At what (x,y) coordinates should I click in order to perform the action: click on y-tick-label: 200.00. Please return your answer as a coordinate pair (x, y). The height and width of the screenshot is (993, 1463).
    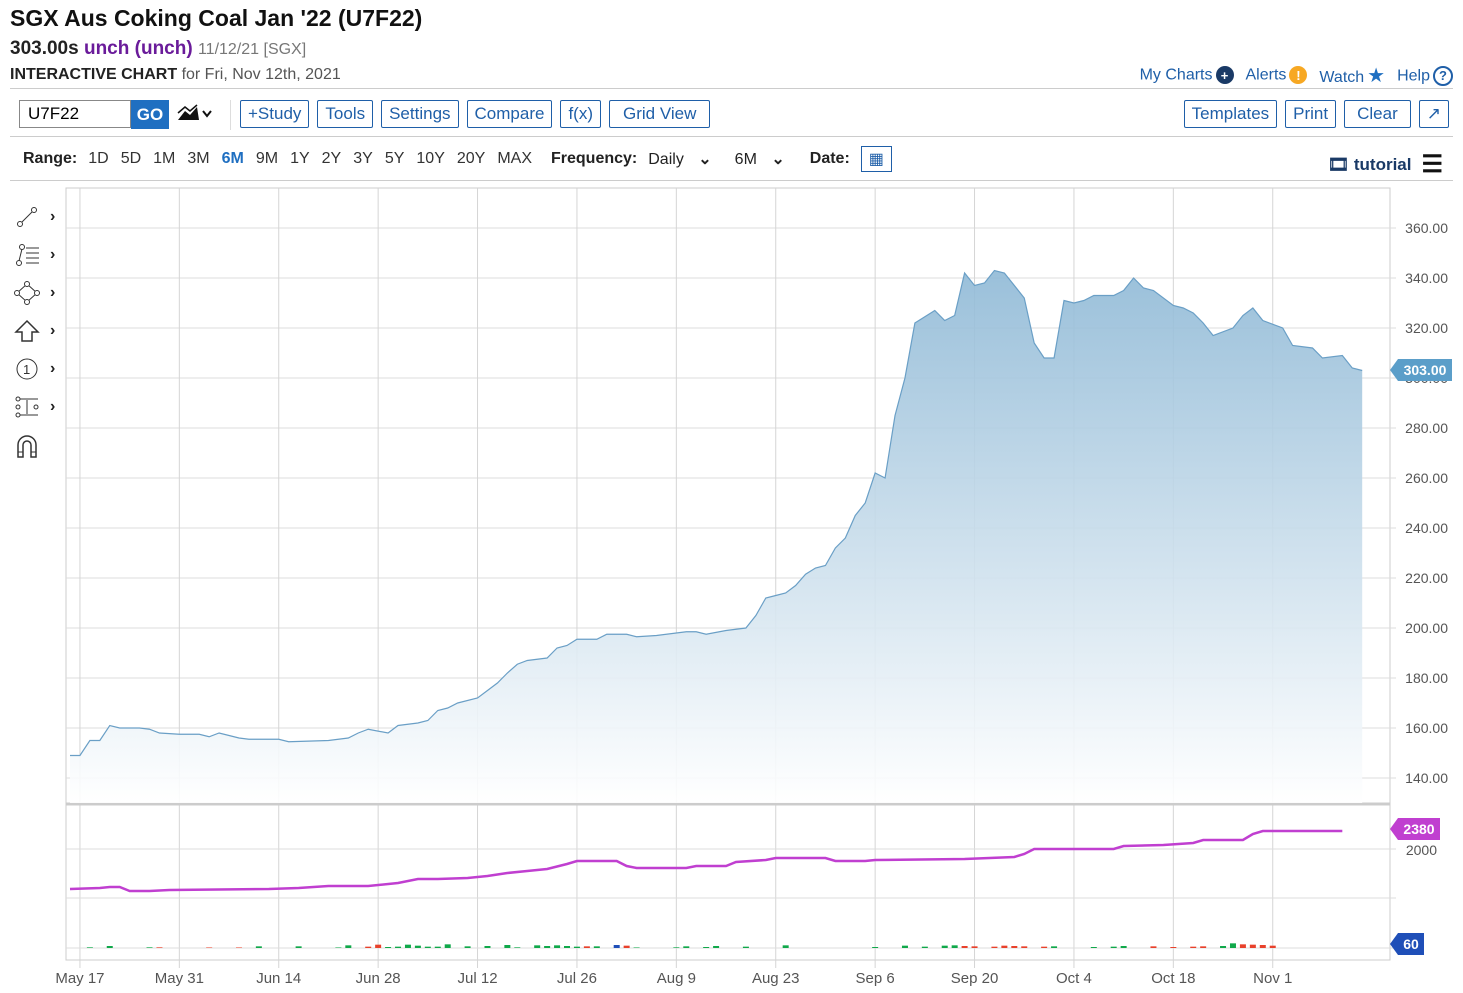
    Looking at the image, I should click on (1426, 628).